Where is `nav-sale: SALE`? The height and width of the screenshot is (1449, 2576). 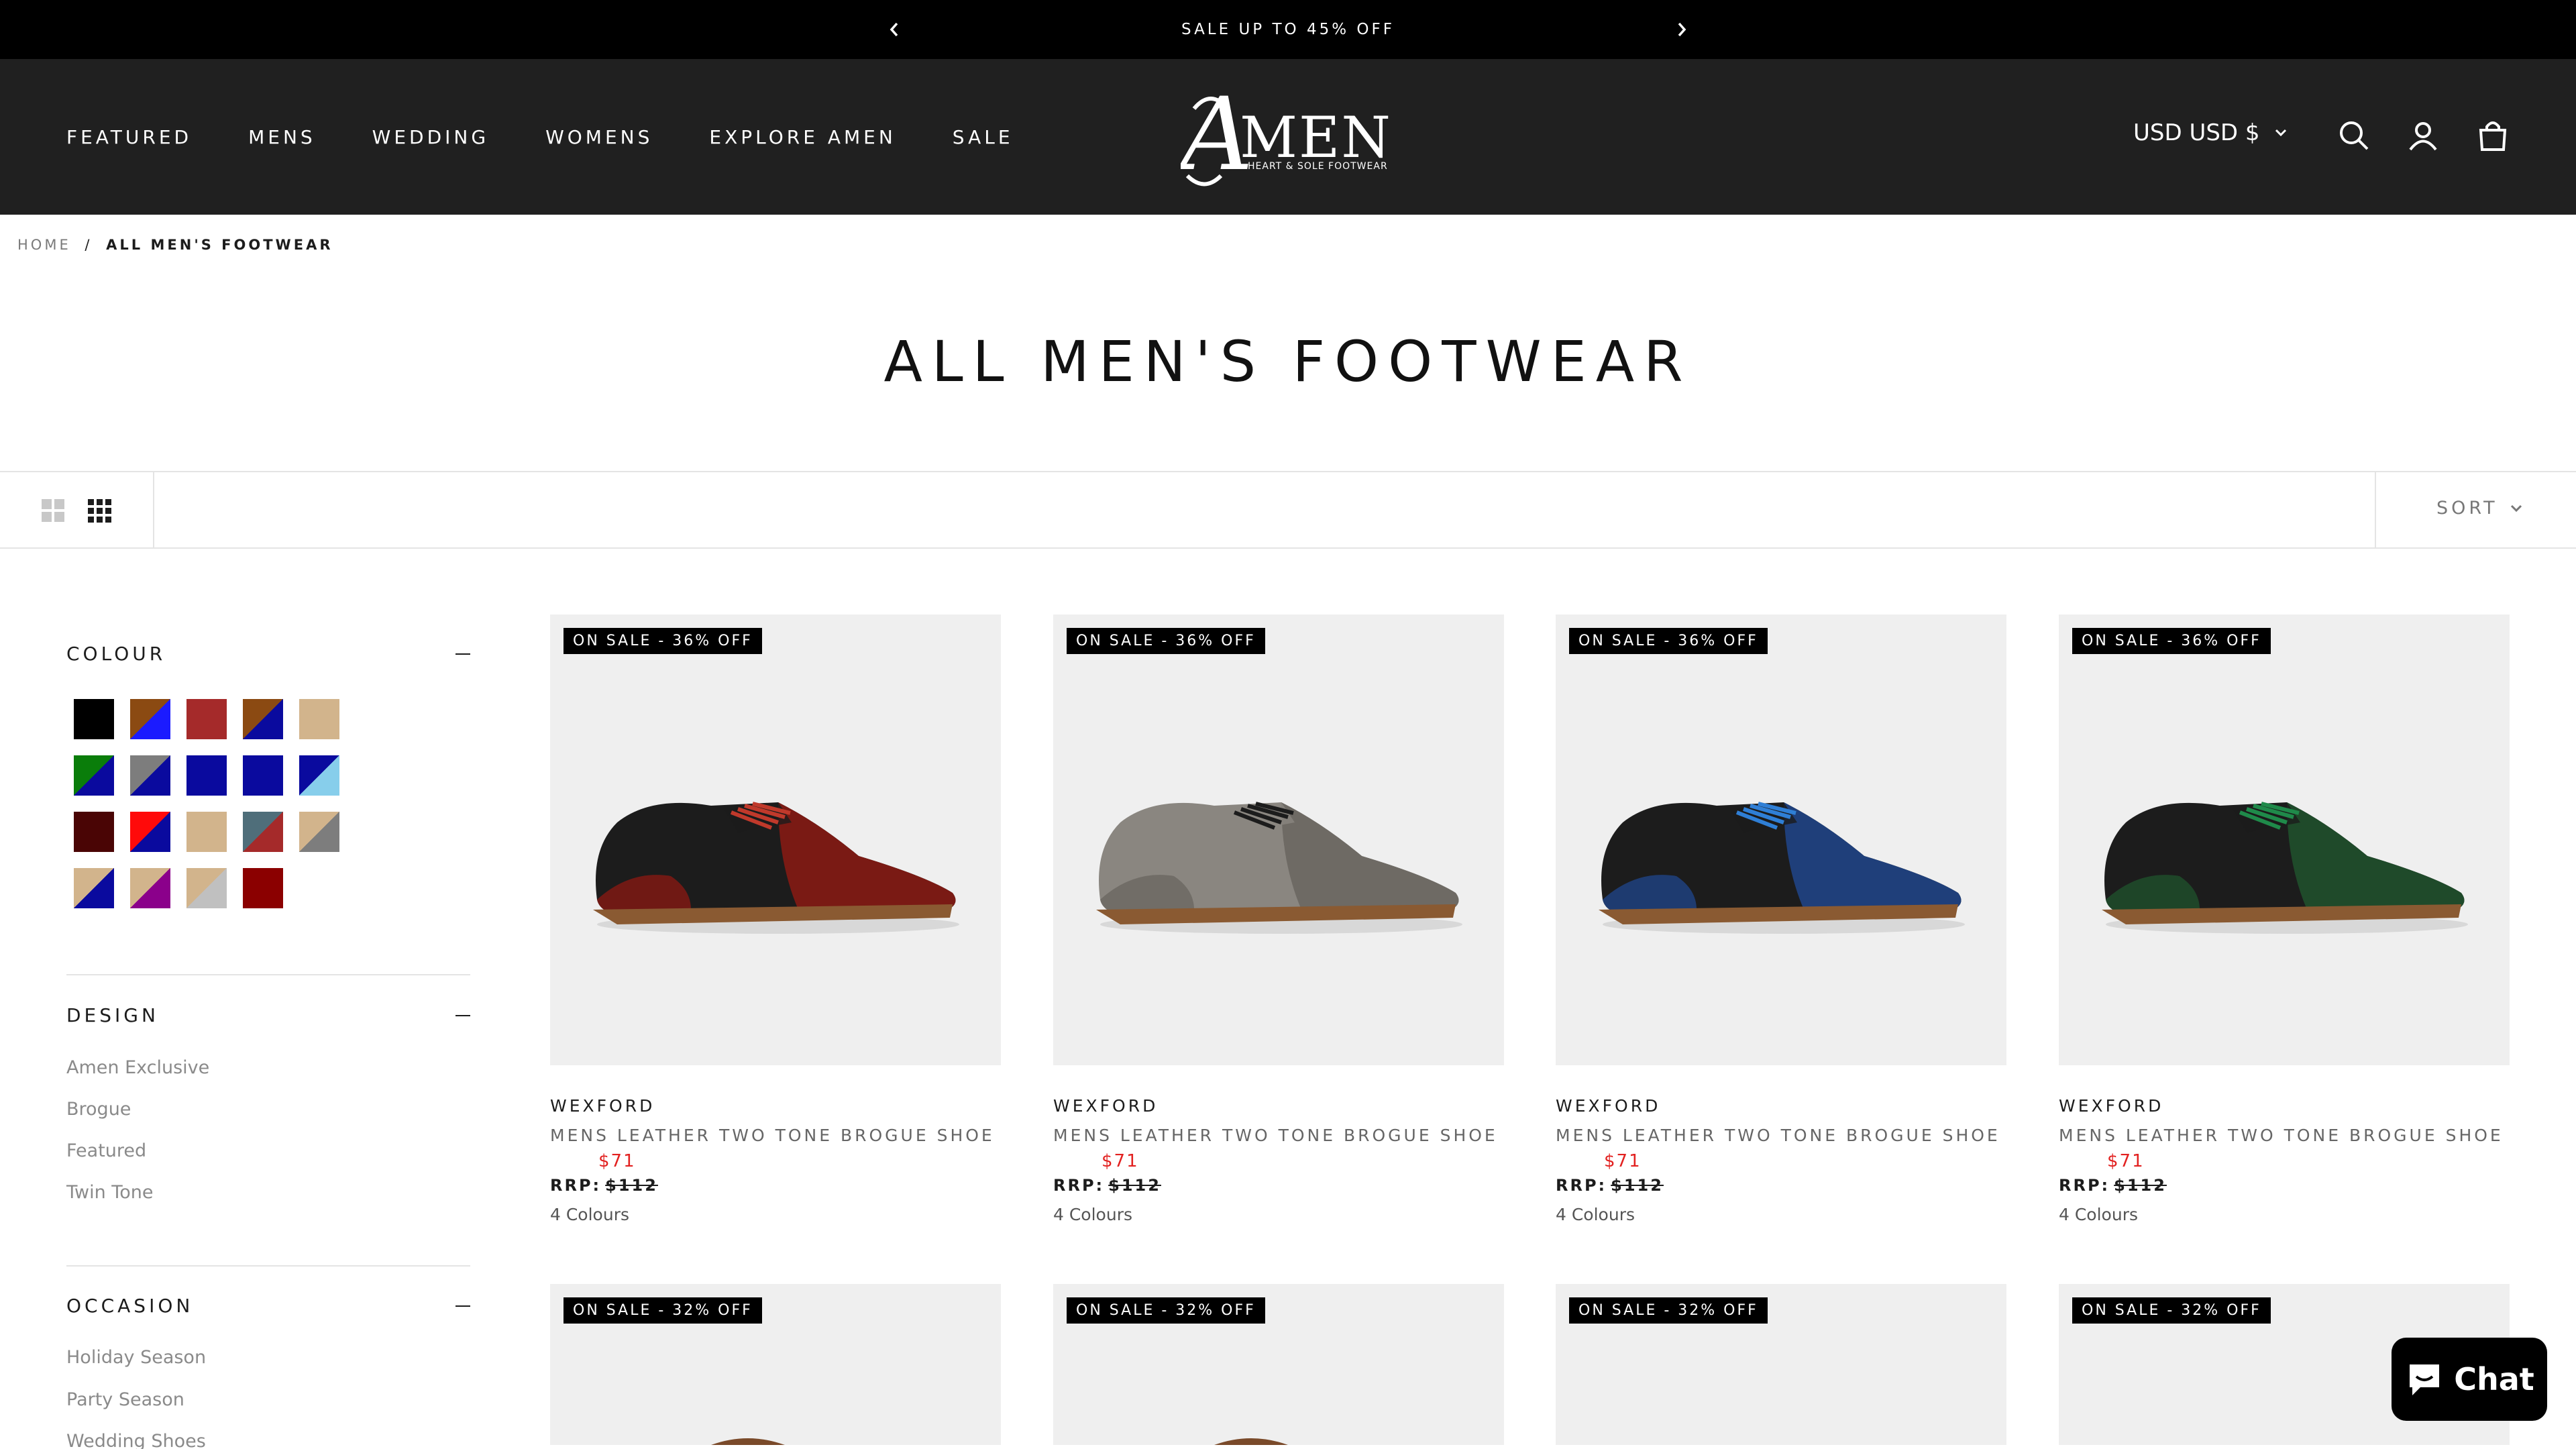 nav-sale: SALE is located at coordinates (983, 137).